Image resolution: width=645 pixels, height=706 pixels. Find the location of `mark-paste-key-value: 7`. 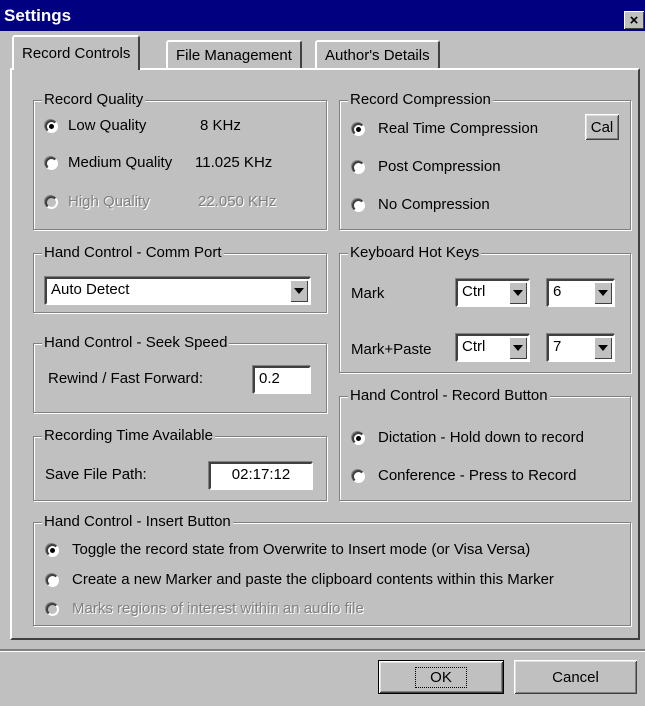

mark-paste-key-value: 7 is located at coordinates (557, 346).